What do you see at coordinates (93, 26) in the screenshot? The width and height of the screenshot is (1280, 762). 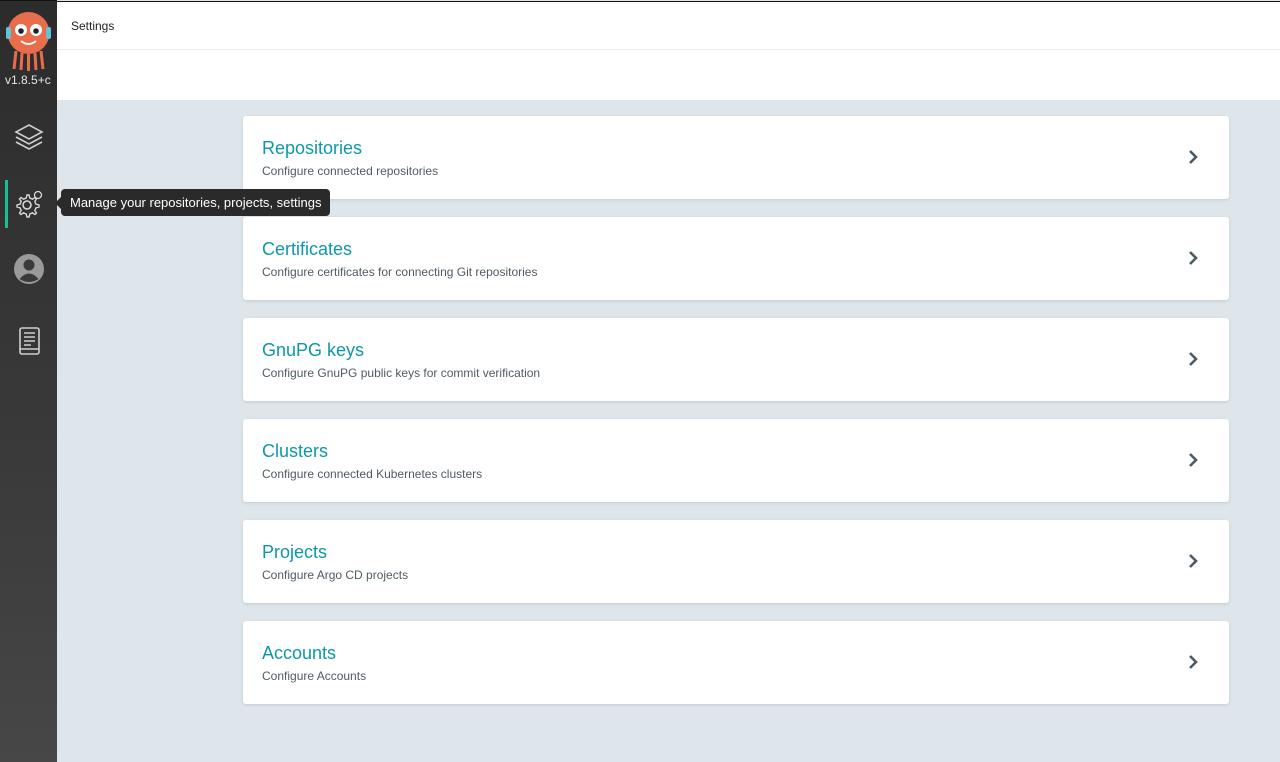 I see `page-title: Settings` at bounding box center [93, 26].